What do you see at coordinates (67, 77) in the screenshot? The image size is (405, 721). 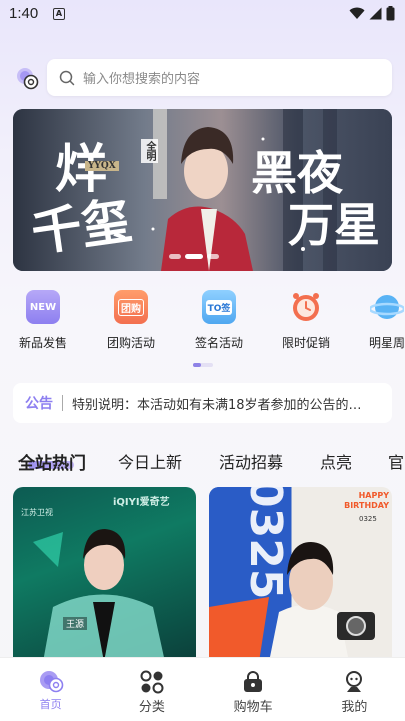 I see `search-icon` at bounding box center [67, 77].